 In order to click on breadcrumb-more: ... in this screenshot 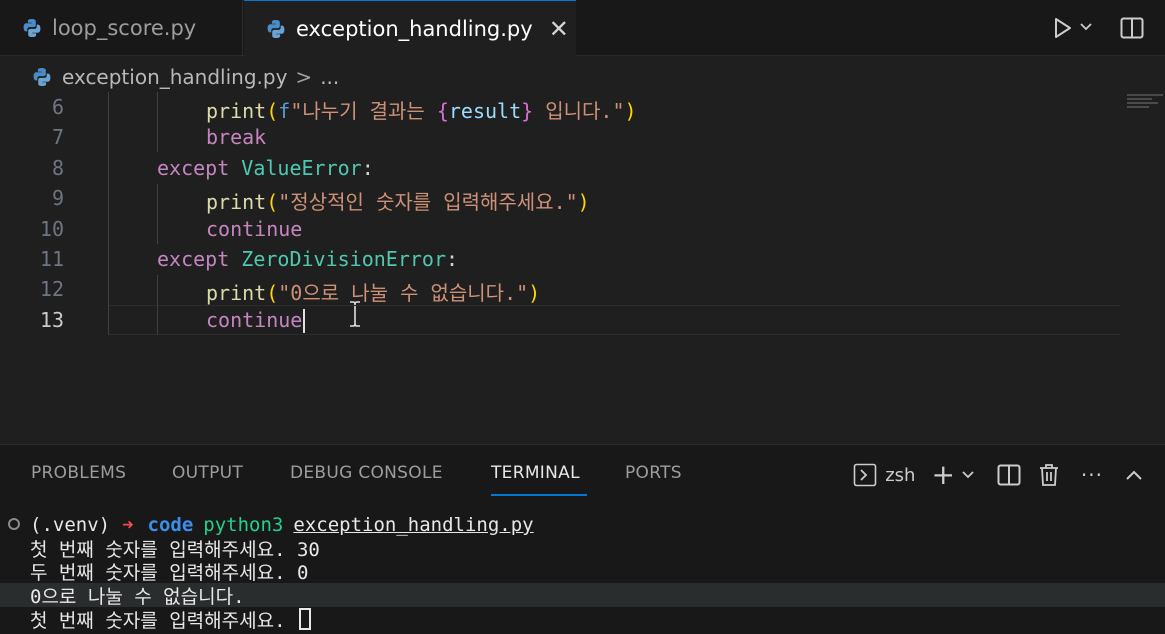, I will do `click(329, 77)`.